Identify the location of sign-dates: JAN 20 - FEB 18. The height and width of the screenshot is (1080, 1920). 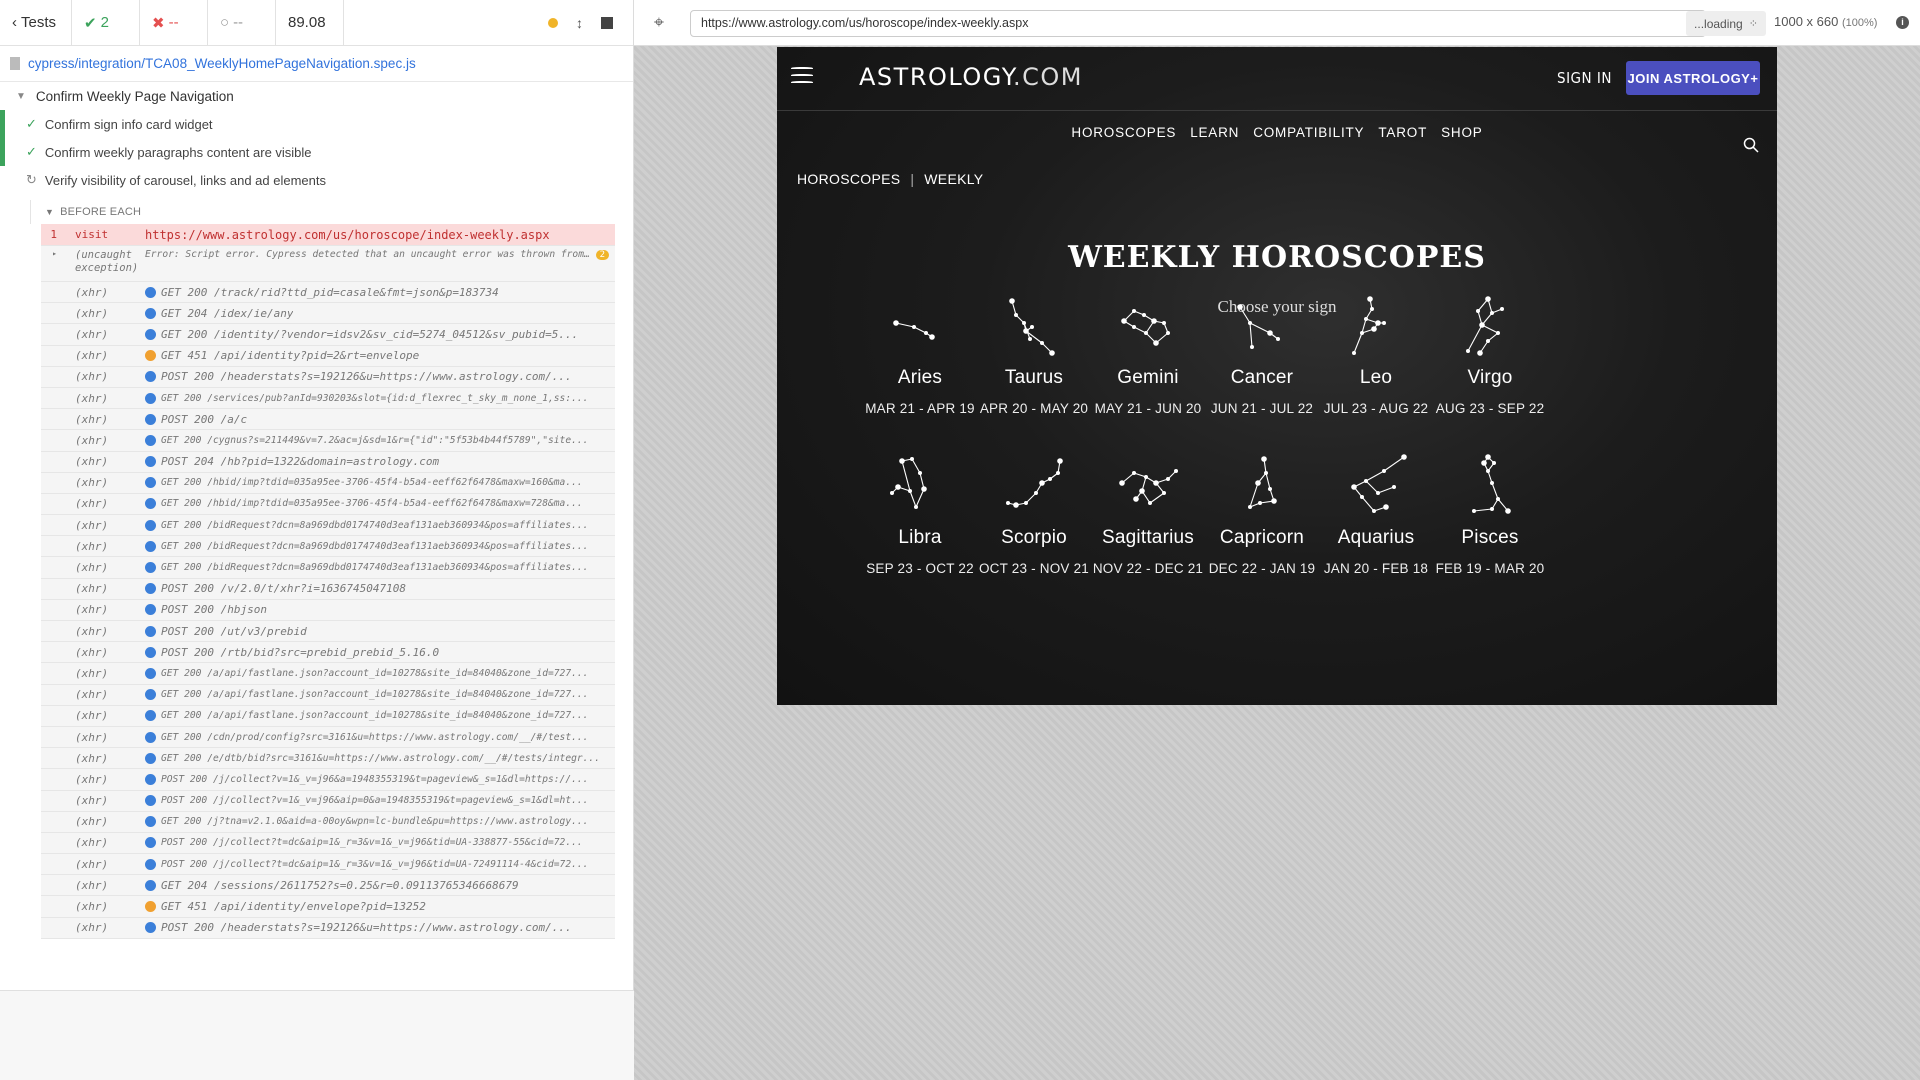
(1376, 568).